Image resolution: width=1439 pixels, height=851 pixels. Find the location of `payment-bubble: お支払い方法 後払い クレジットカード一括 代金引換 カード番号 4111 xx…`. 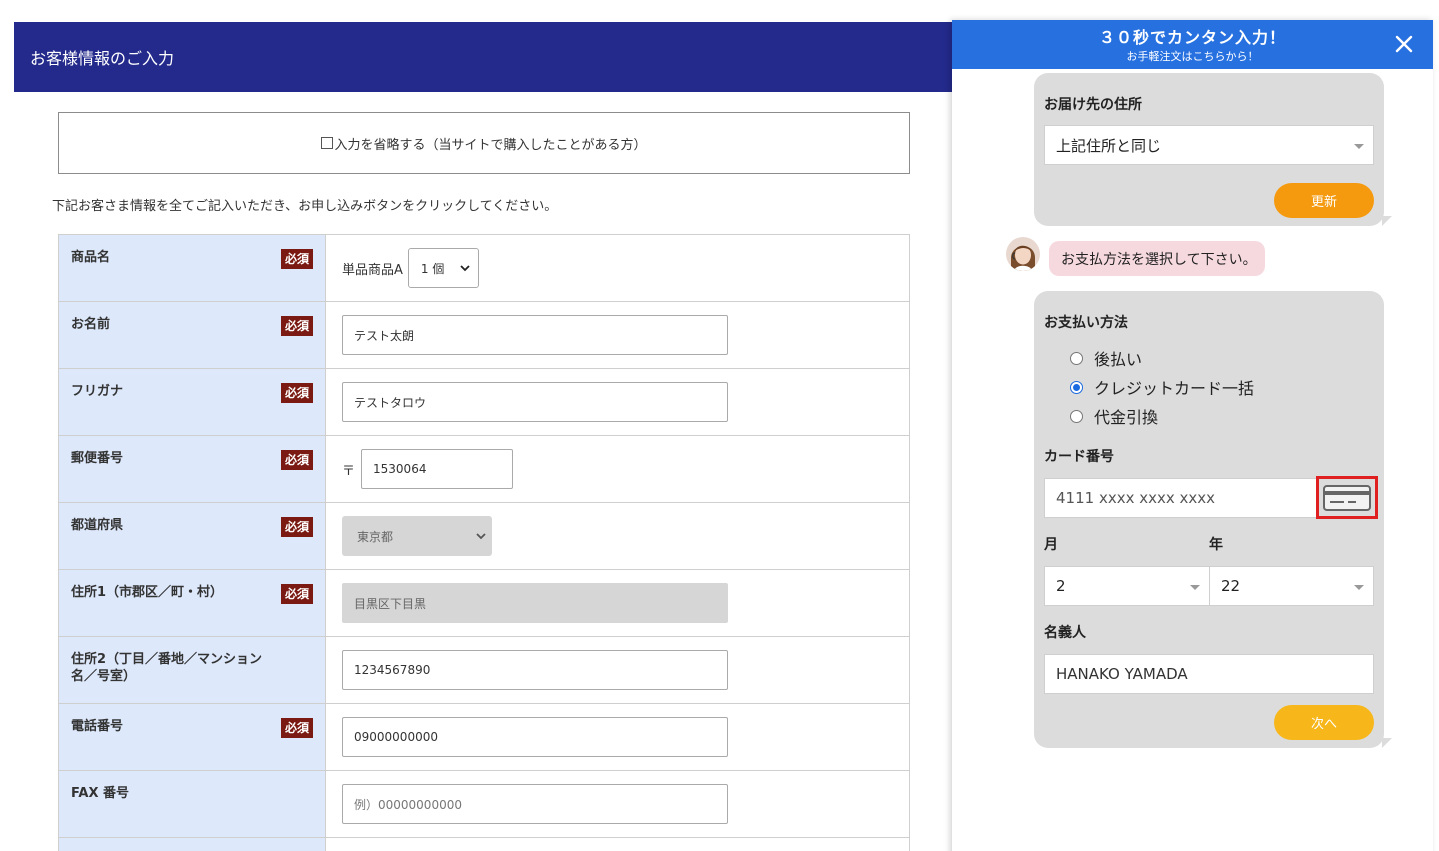

payment-bubble: お支払い方法 後払い クレジットカード一括 代金引換 カード番号 4111 xx… is located at coordinates (1209, 519).